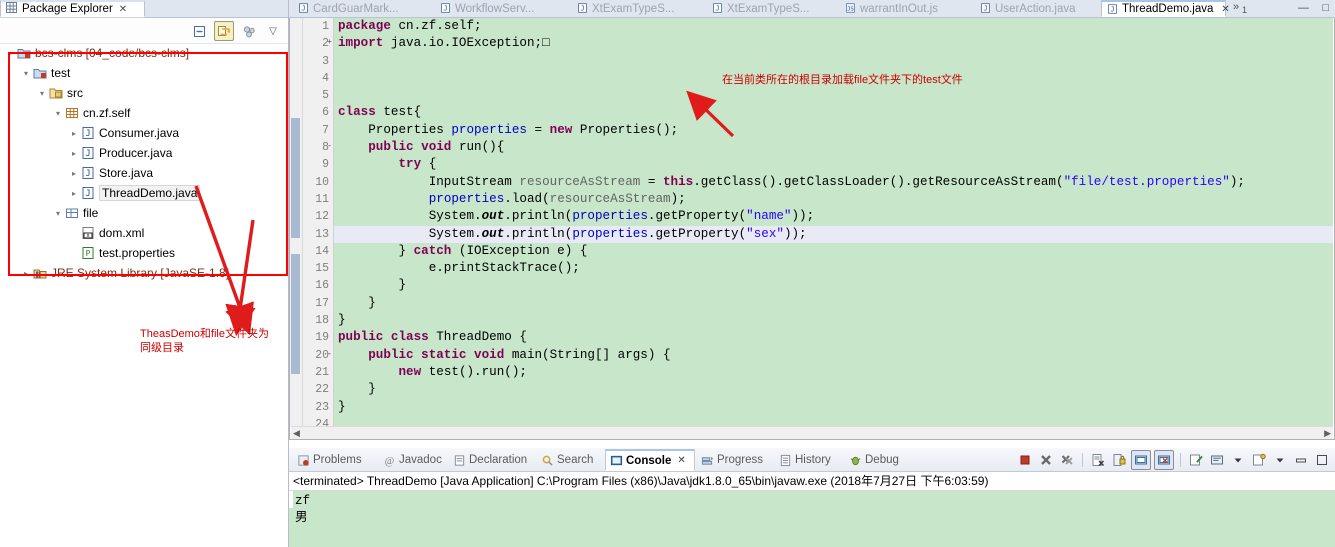 This screenshot has width=1335, height=547. Describe the element at coordinates (1141, 460) in the screenshot. I see `show-console-on-output-icon` at that location.